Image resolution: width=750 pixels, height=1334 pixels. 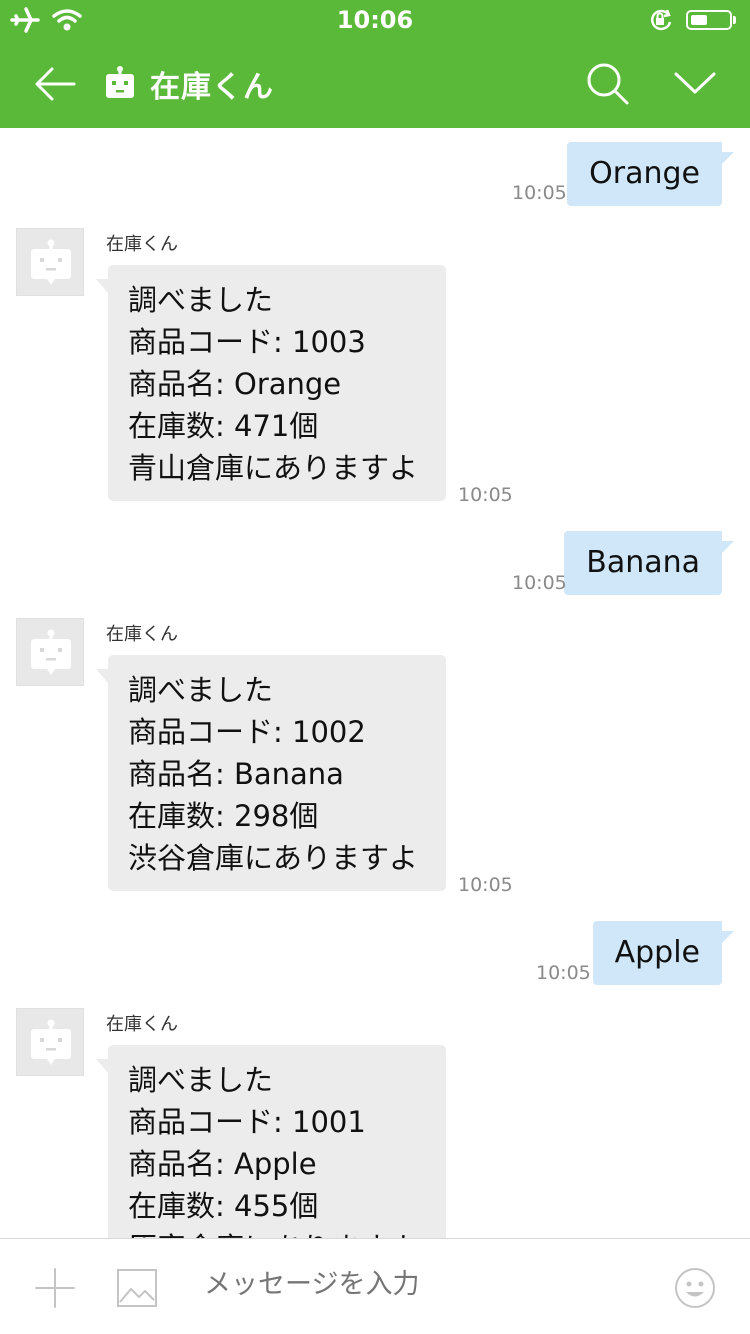 What do you see at coordinates (247, 1122) in the screenshot?
I see `message-line: 商品コード: 1001` at bounding box center [247, 1122].